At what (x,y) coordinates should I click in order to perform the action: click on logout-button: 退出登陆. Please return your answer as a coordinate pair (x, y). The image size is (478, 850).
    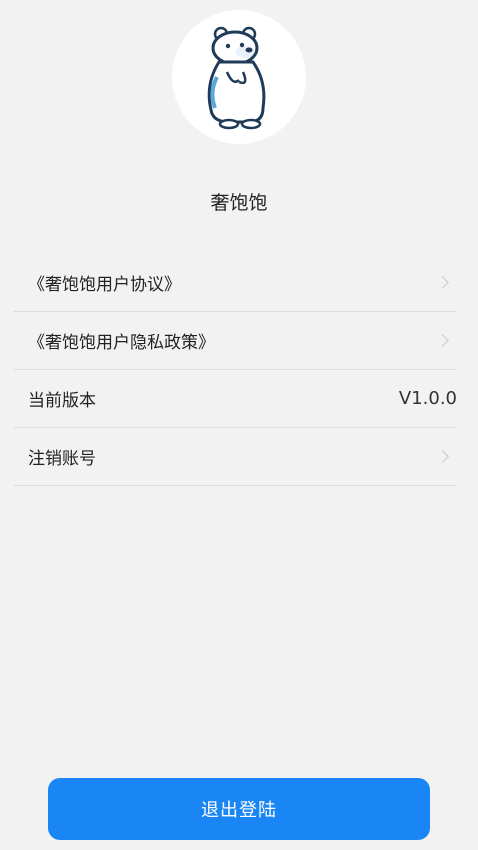
    Looking at the image, I should click on (239, 809).